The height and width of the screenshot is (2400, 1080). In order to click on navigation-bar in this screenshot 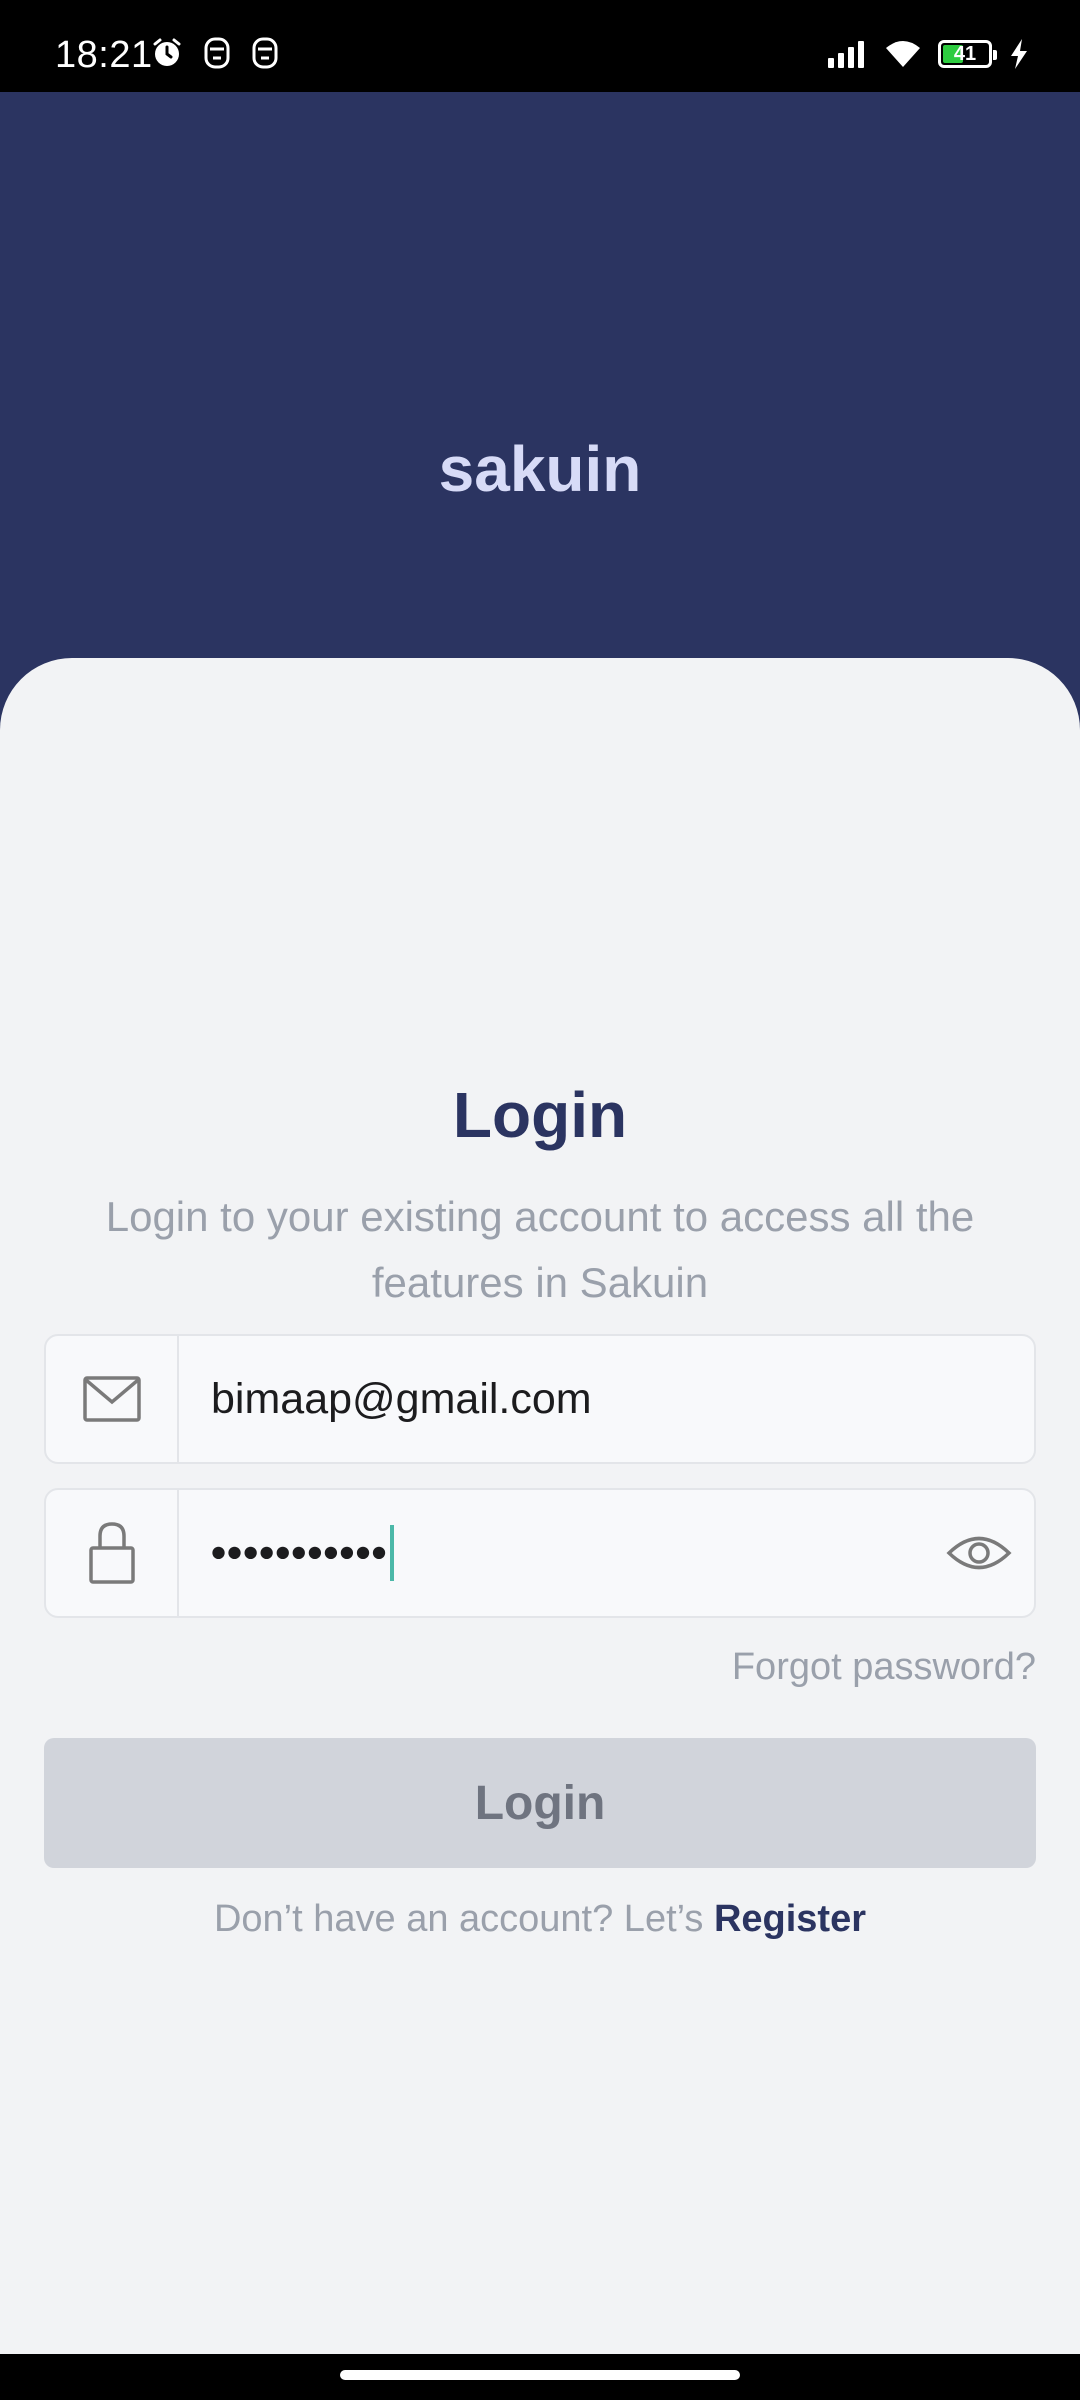, I will do `click(540, 2377)`.